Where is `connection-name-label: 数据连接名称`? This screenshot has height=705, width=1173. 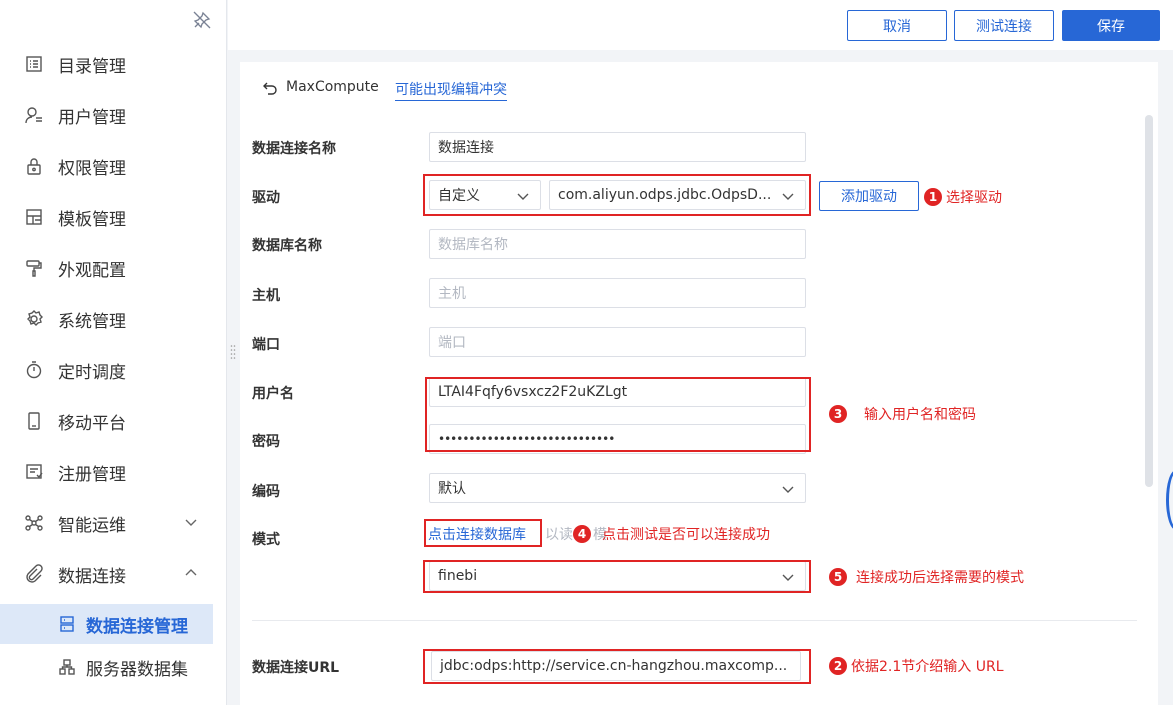 connection-name-label: 数据连接名称 is located at coordinates (294, 149).